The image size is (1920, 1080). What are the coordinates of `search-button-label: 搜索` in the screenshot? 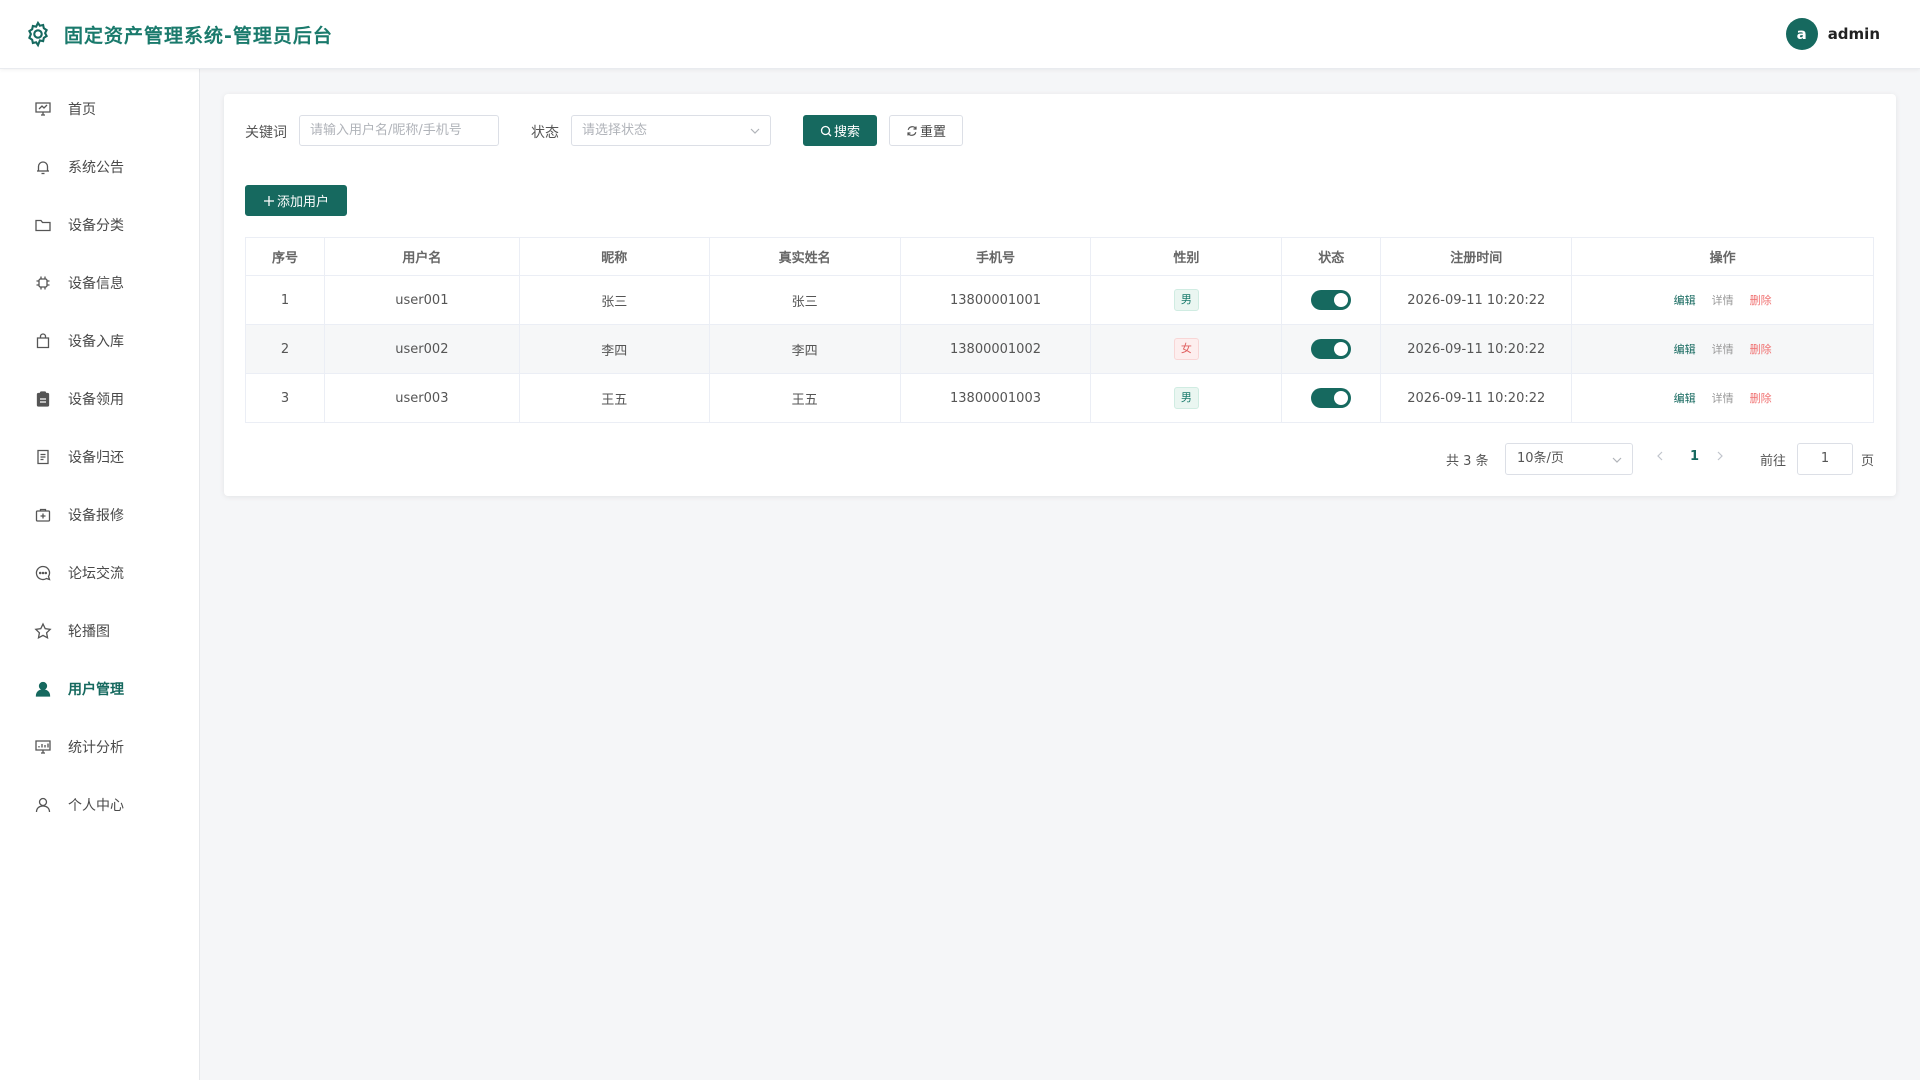 It's located at (846, 132).